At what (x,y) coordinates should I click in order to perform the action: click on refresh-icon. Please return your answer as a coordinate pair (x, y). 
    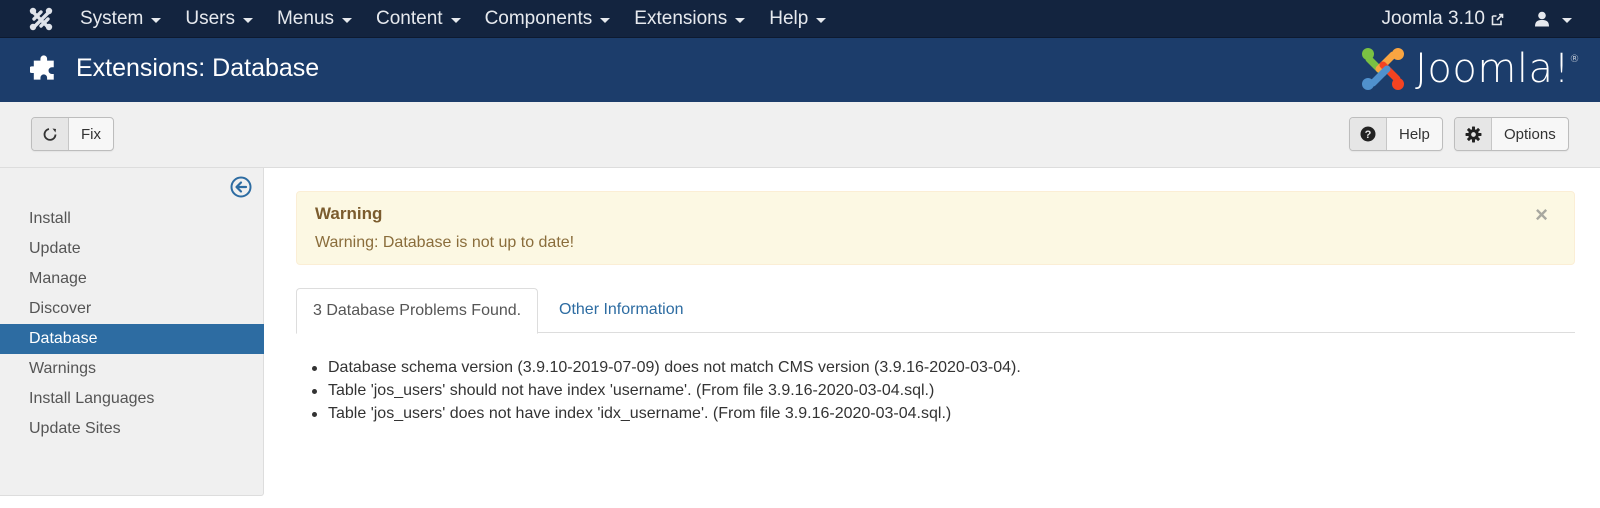
    Looking at the image, I should click on (50, 134).